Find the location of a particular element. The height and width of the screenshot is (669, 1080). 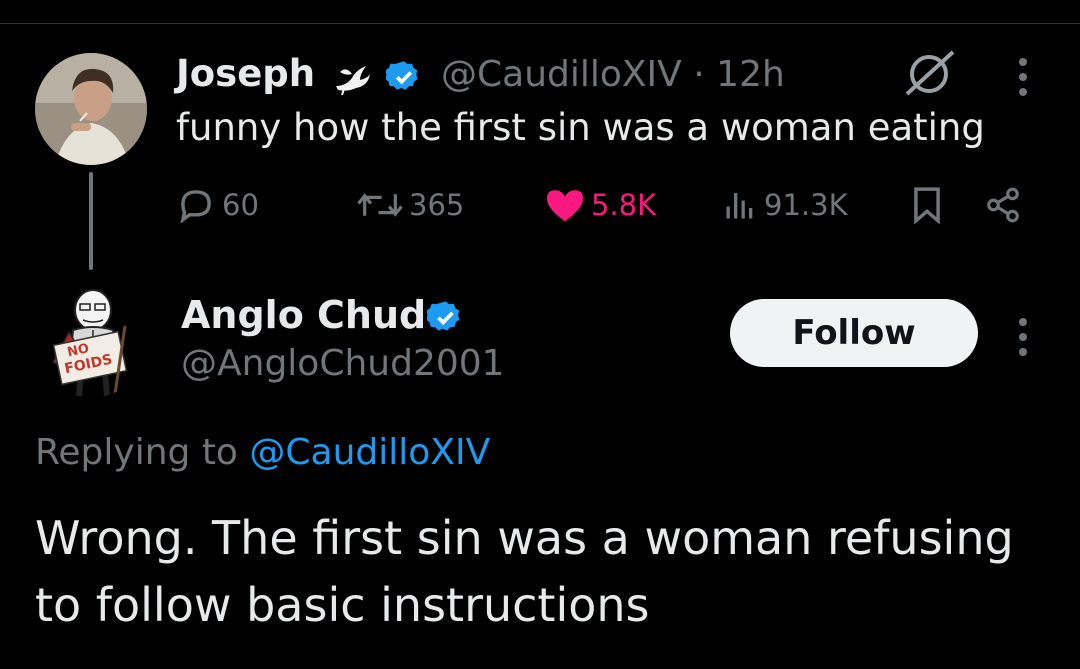

follow-button: Follow is located at coordinates (854, 333).